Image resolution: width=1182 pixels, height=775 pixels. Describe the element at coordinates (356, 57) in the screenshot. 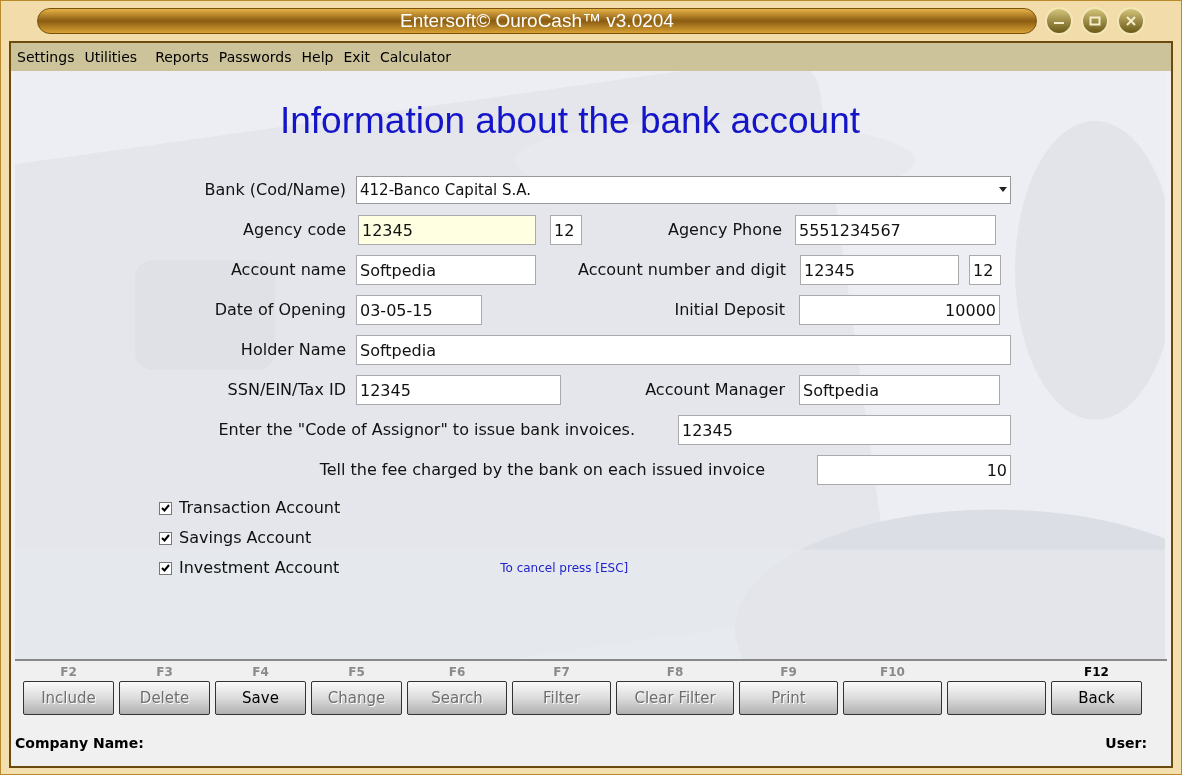

I see `menu-item: Exit` at that location.